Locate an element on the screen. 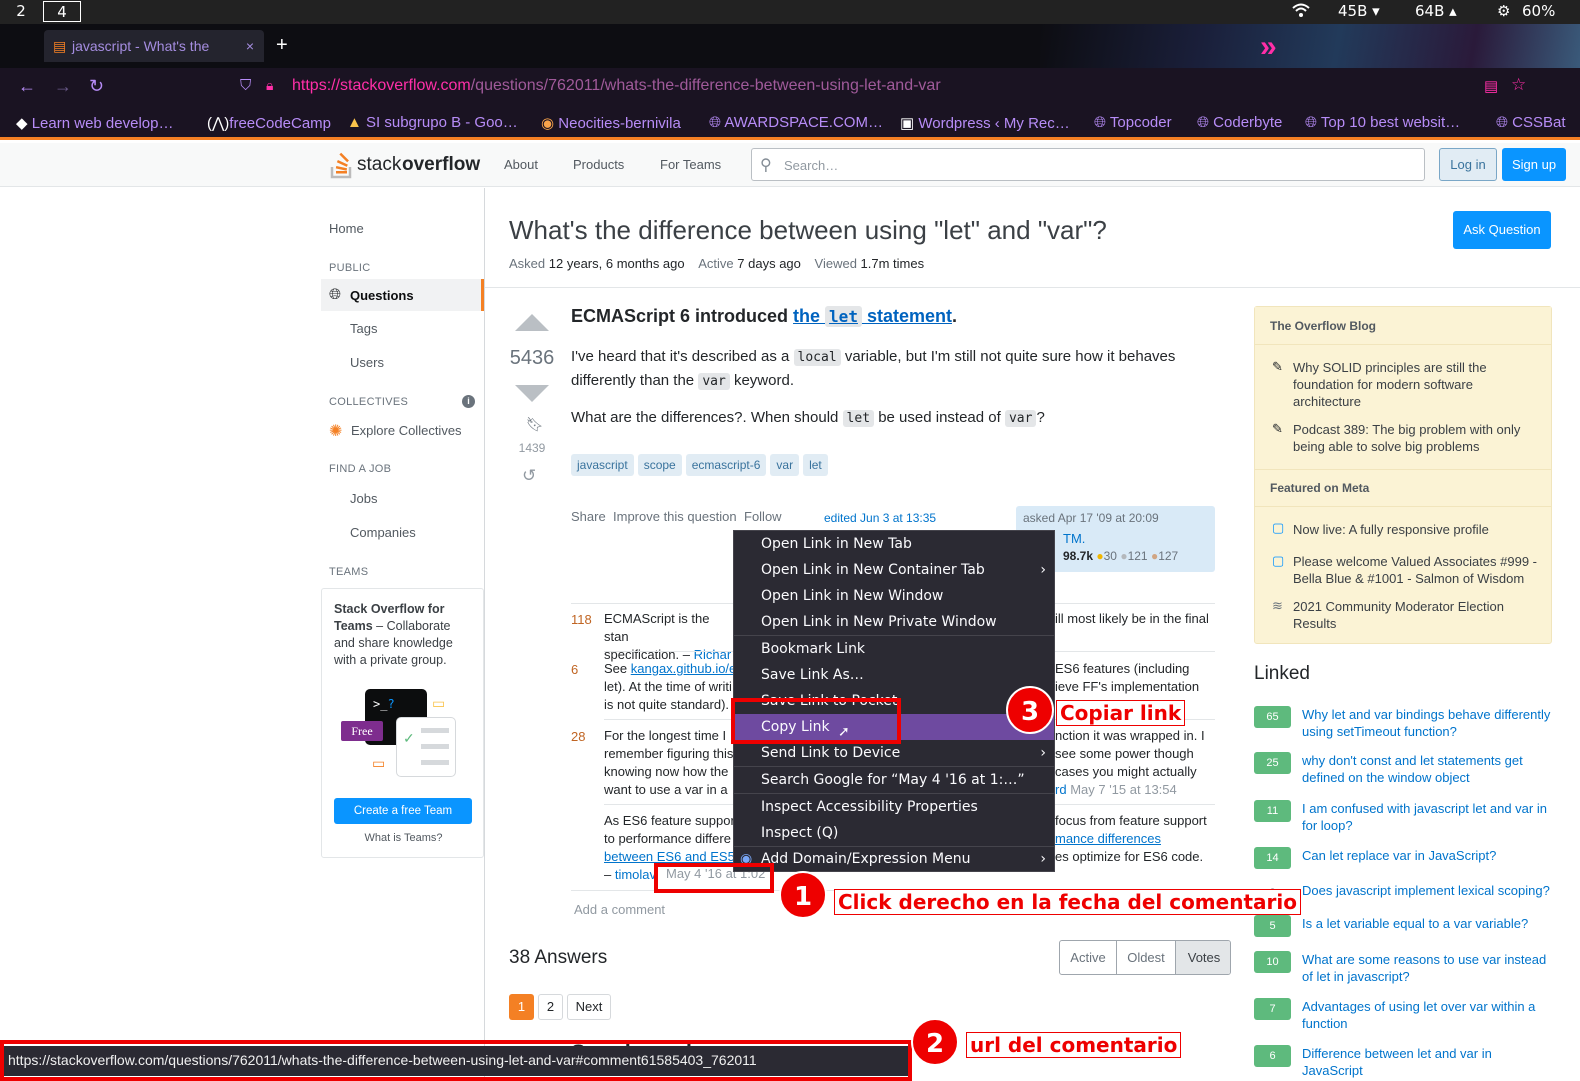  menu-open-new-window: Open Link in New Window is located at coordinates (894, 596).